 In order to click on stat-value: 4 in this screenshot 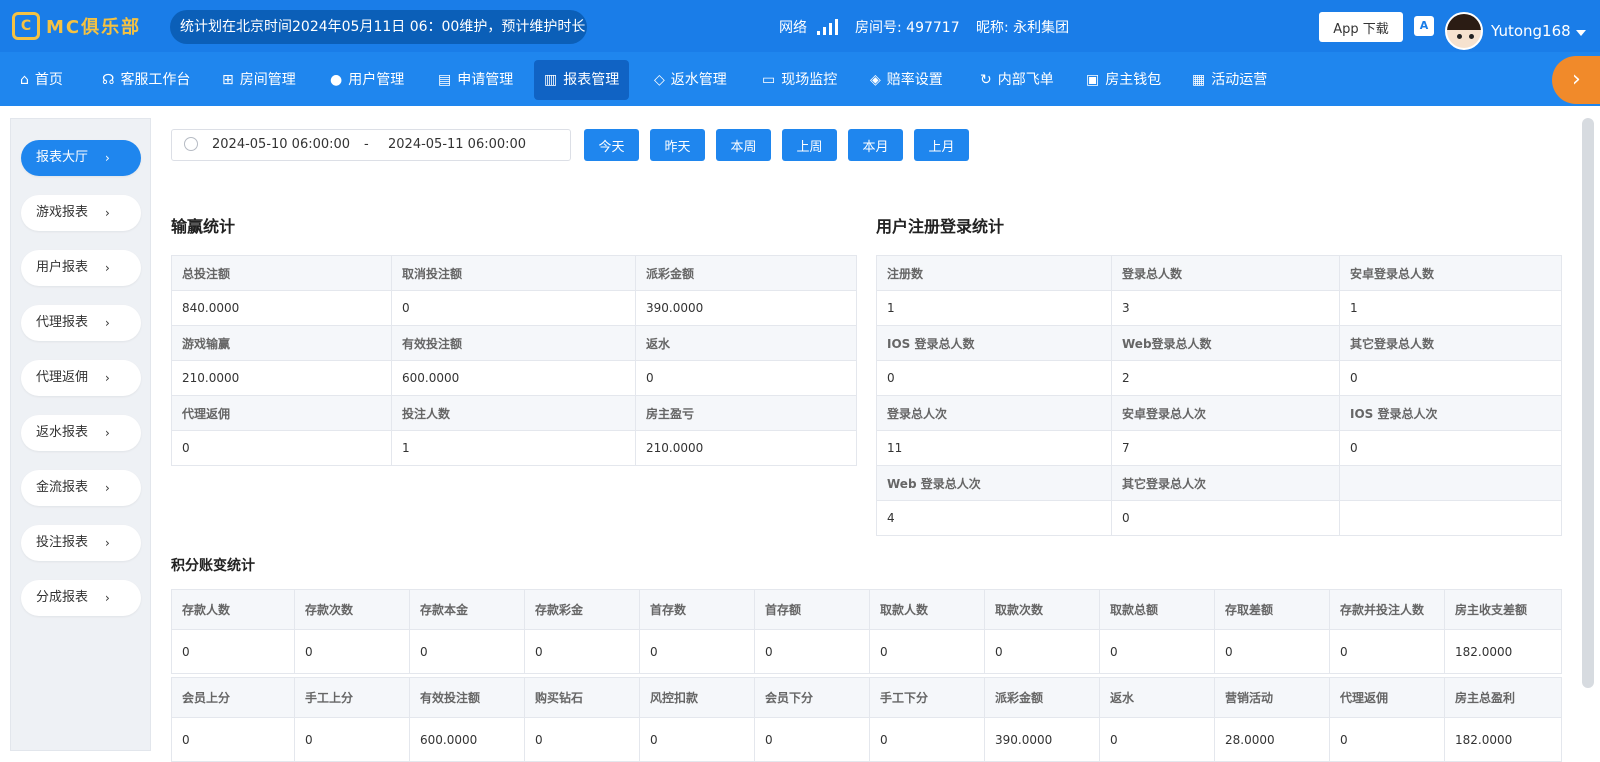, I will do `click(994, 518)`.